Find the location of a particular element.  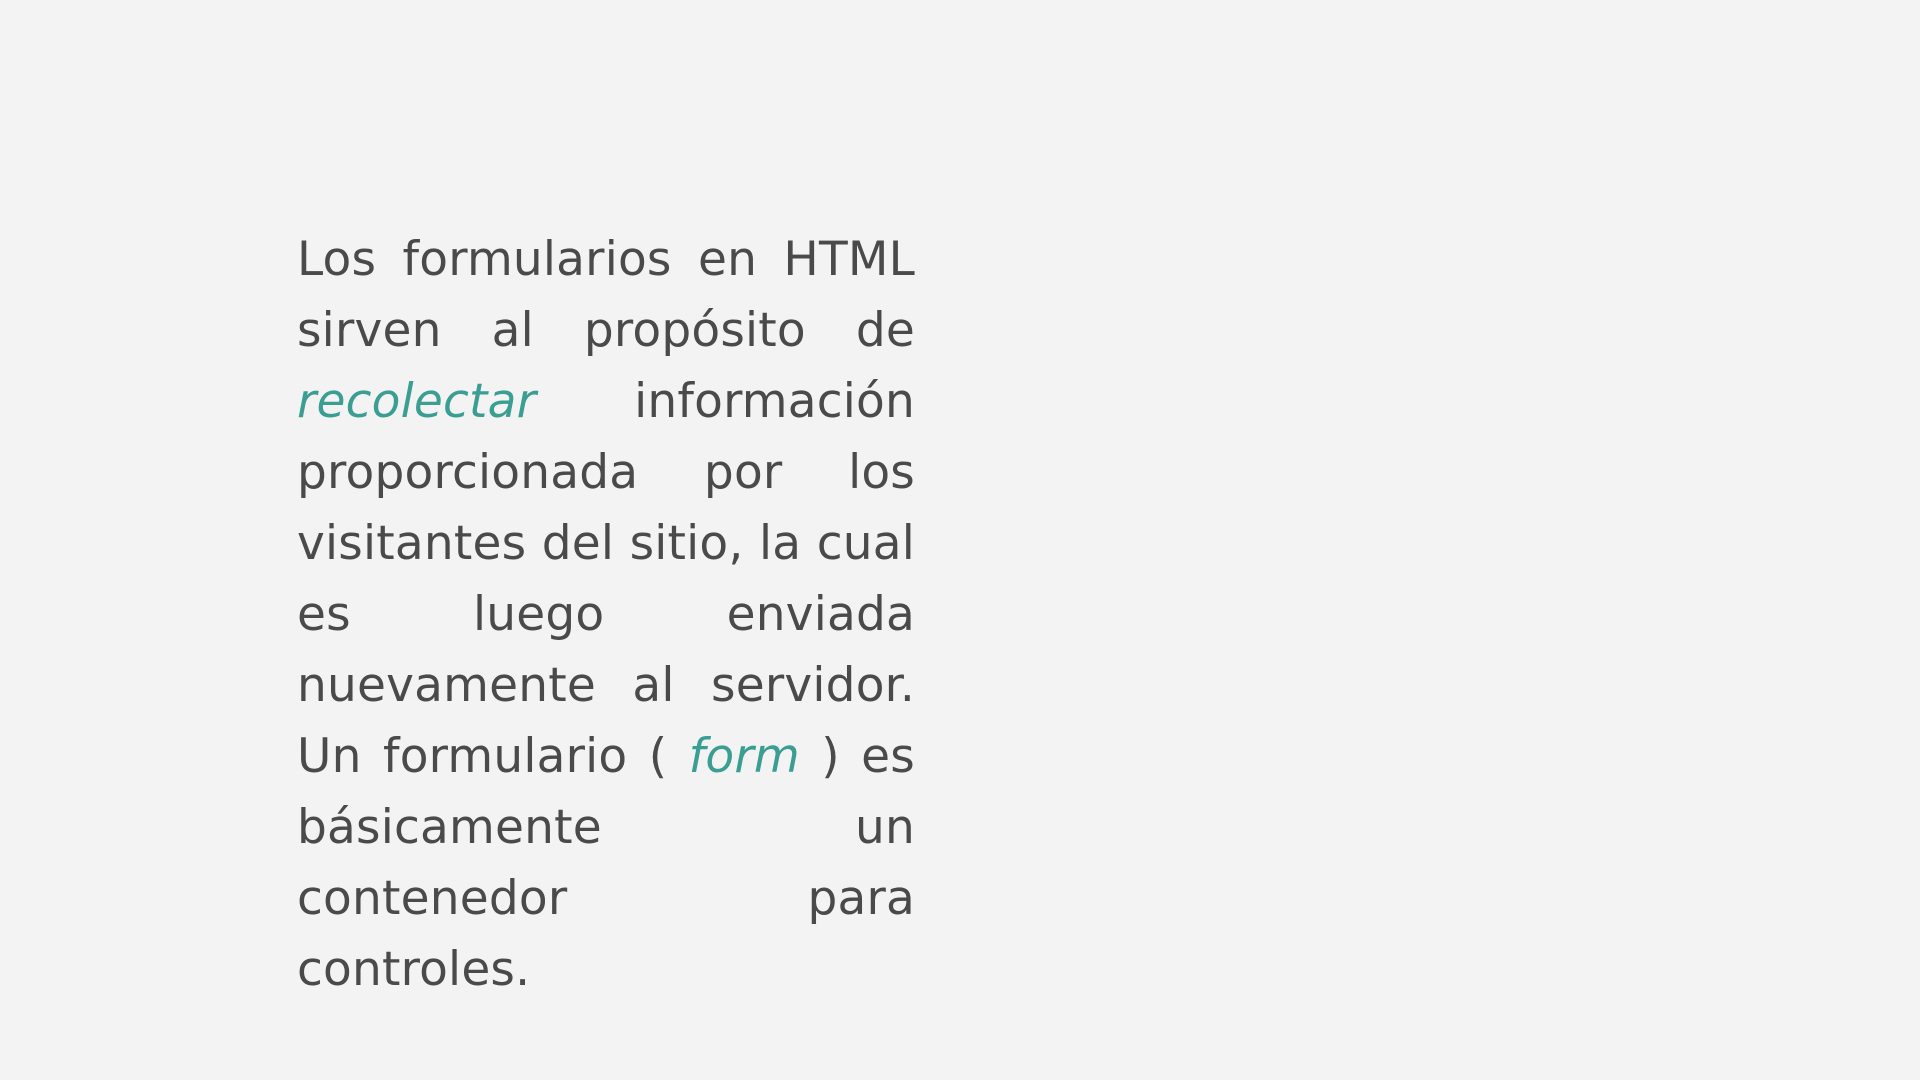

emphasis-recolectar: recolectar is located at coordinates (417, 401).